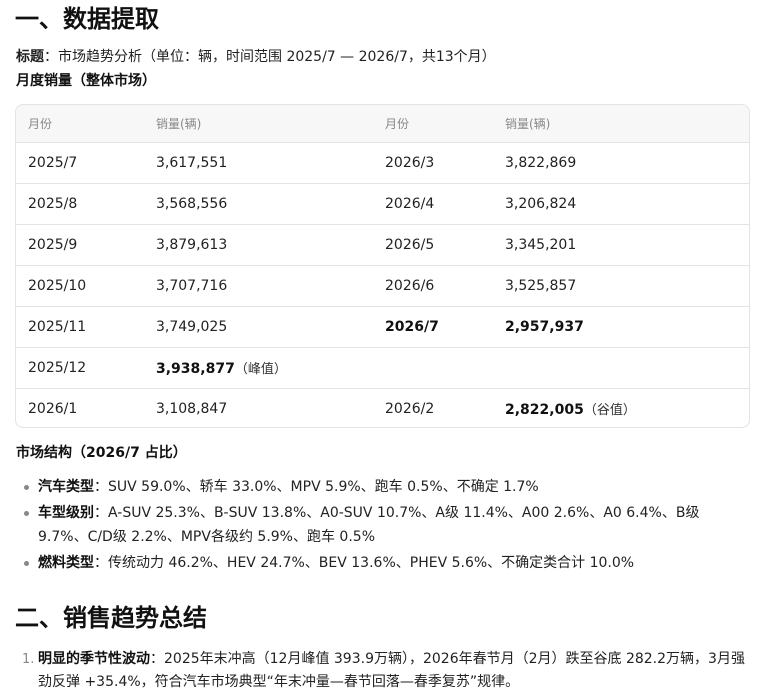 The image size is (764, 694). I want to click on table-row: 2025/8 3,568,556 2026/4 3,206,824, so click(382, 203).